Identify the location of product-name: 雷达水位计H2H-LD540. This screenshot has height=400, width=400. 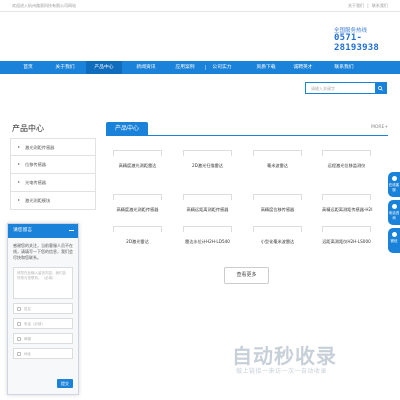
(207, 241).